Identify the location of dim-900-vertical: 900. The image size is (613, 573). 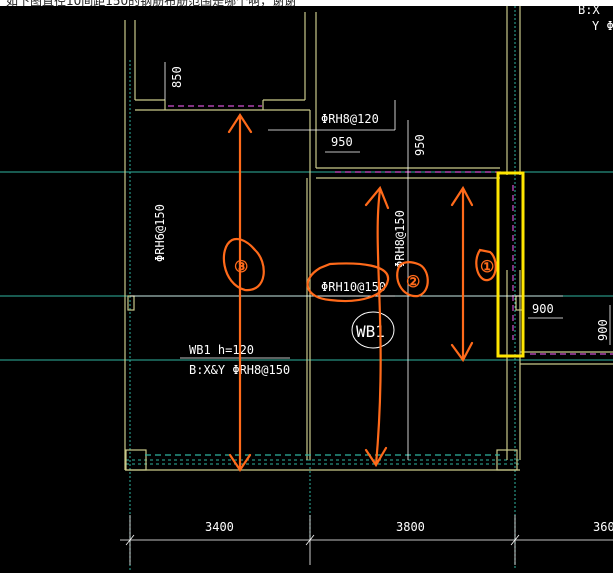
(603, 330).